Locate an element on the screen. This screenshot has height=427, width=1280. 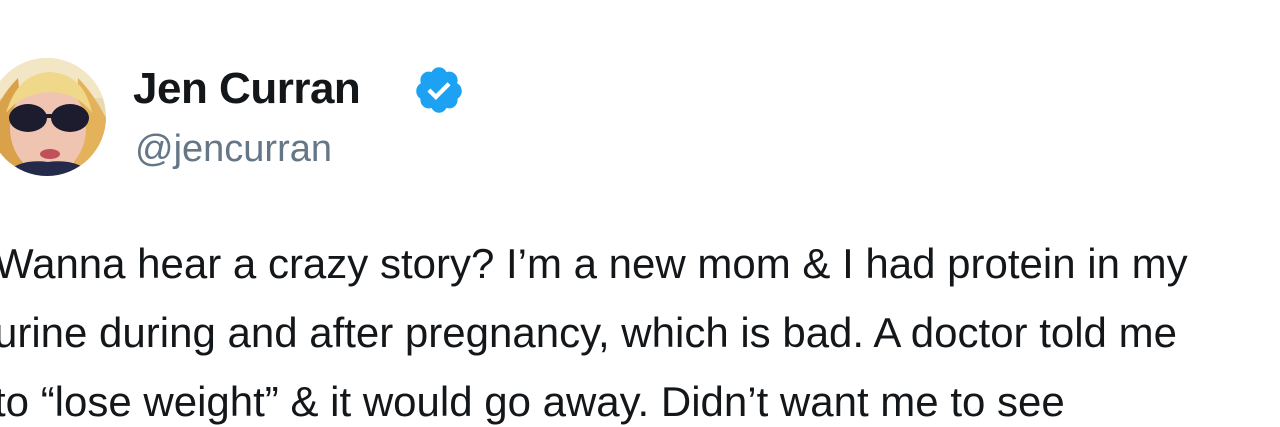
display-name: Jen Curran is located at coordinates (247, 89).